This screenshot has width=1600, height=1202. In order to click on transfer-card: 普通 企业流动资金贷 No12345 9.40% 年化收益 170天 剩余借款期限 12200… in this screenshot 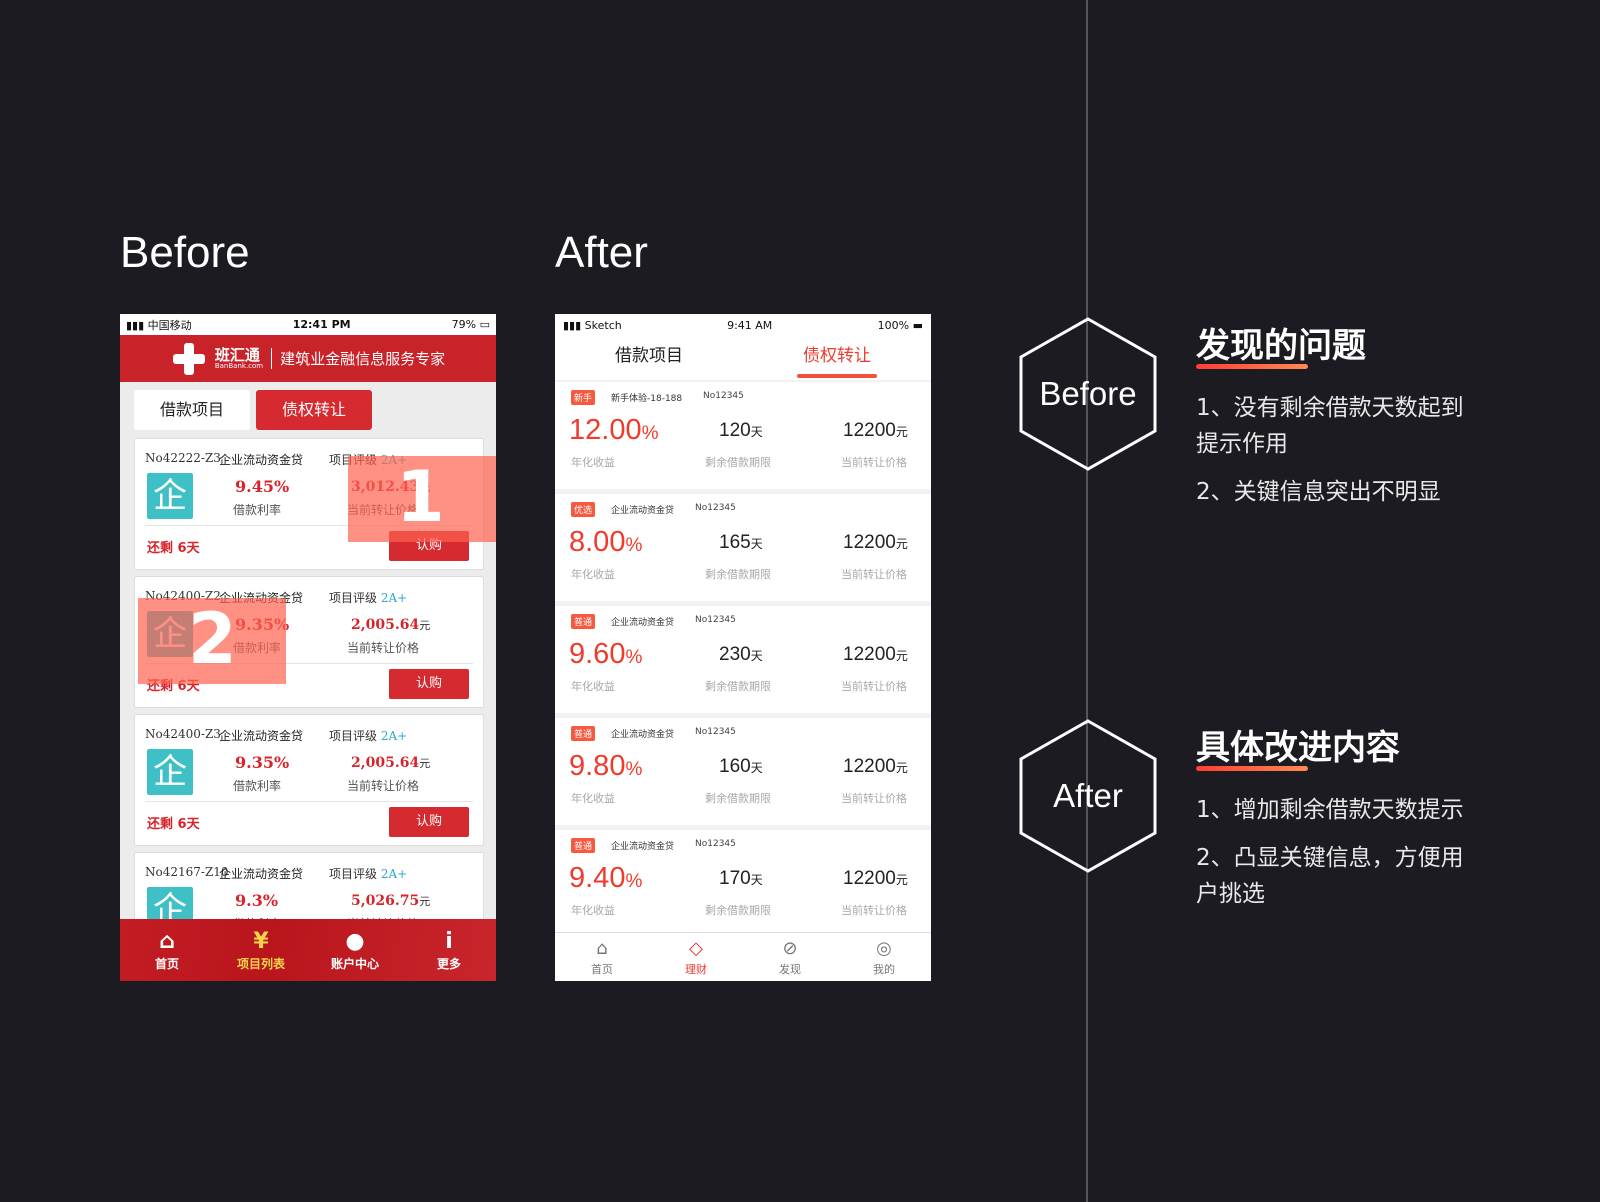, I will do `click(743, 883)`.